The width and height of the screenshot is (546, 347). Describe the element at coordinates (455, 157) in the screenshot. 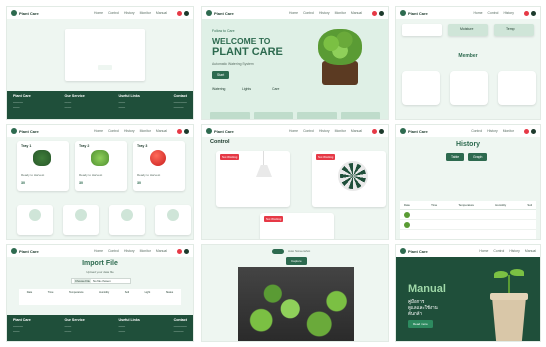

I see `tab-table: Table` at that location.